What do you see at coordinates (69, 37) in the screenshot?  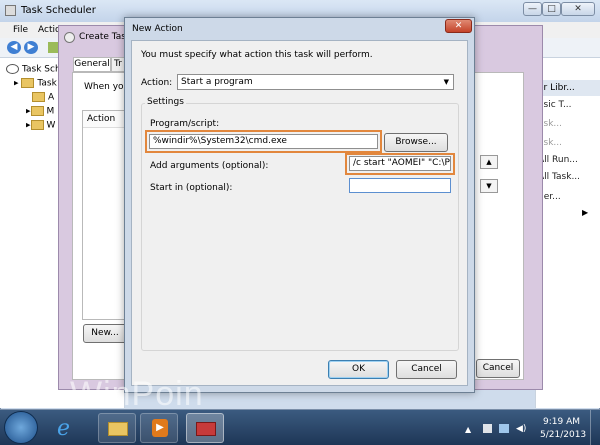 I see `create-task-icon` at bounding box center [69, 37].